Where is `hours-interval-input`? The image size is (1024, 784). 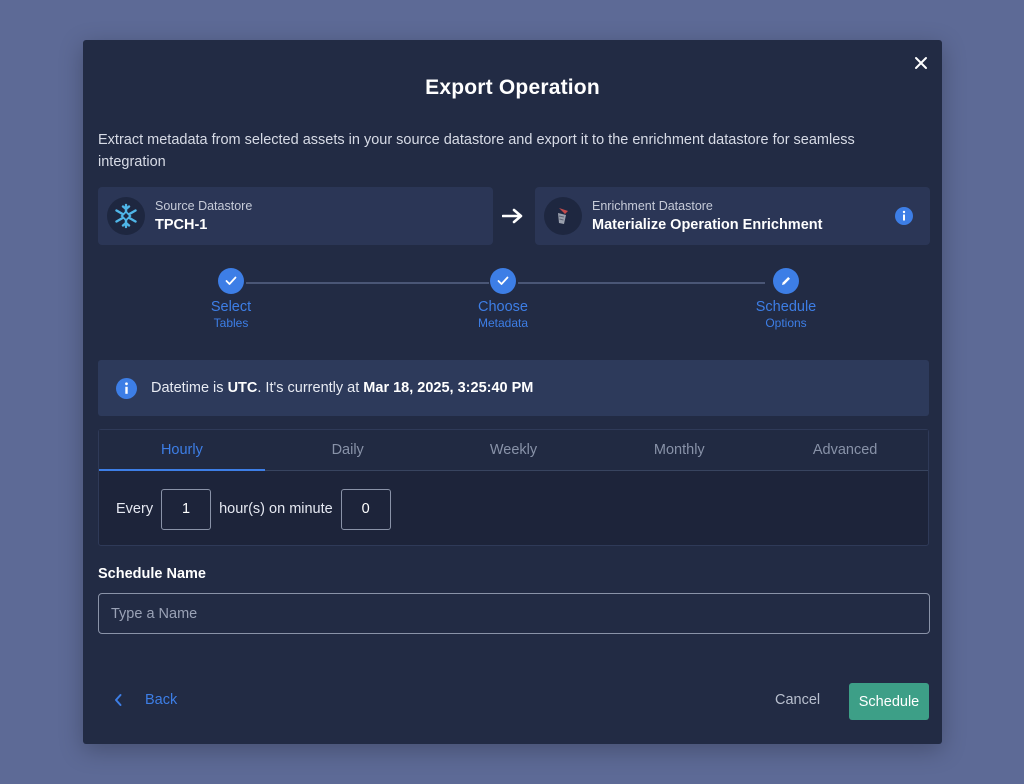 hours-interval-input is located at coordinates (186, 509).